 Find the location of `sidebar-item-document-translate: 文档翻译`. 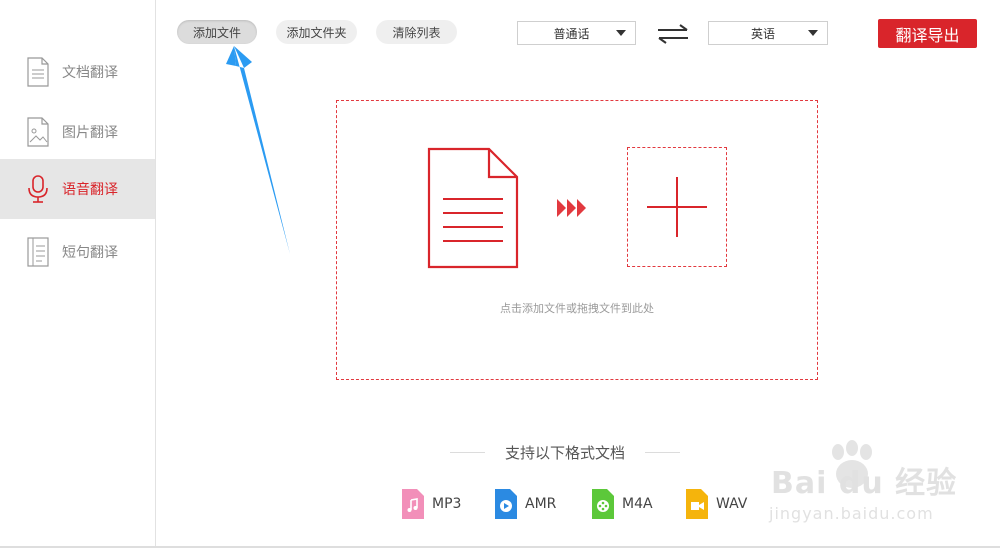

sidebar-item-document-translate: 文档翻译 is located at coordinates (77, 72).